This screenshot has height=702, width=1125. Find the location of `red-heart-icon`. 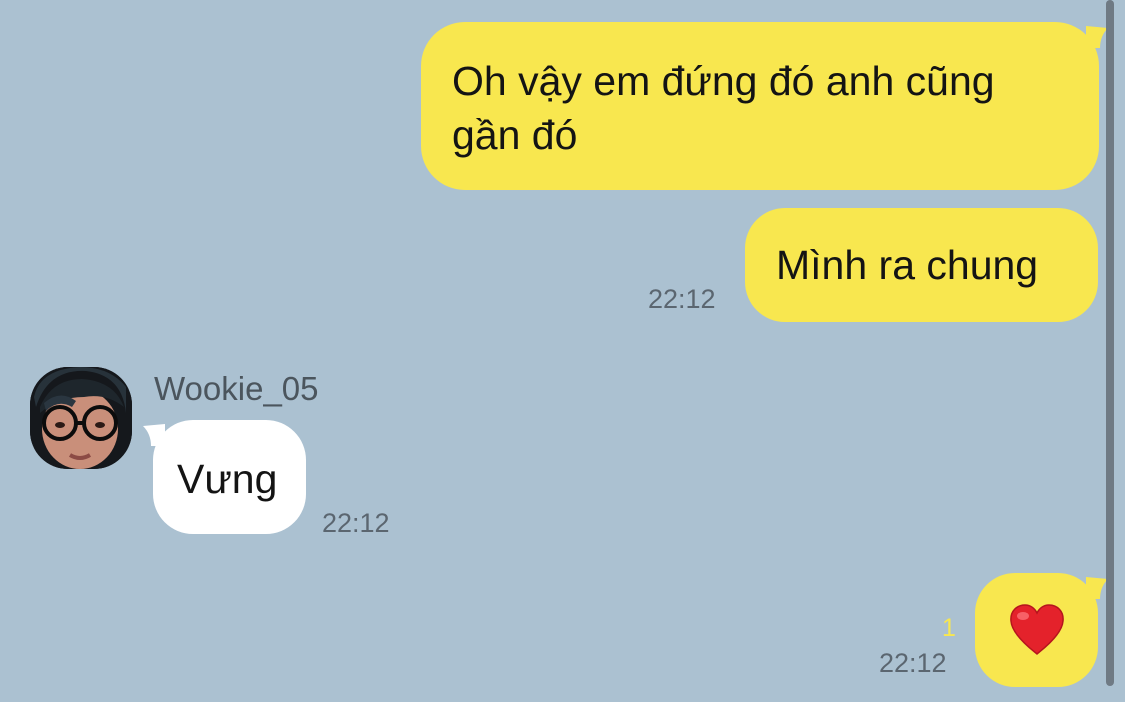

red-heart-icon is located at coordinates (1036, 630).